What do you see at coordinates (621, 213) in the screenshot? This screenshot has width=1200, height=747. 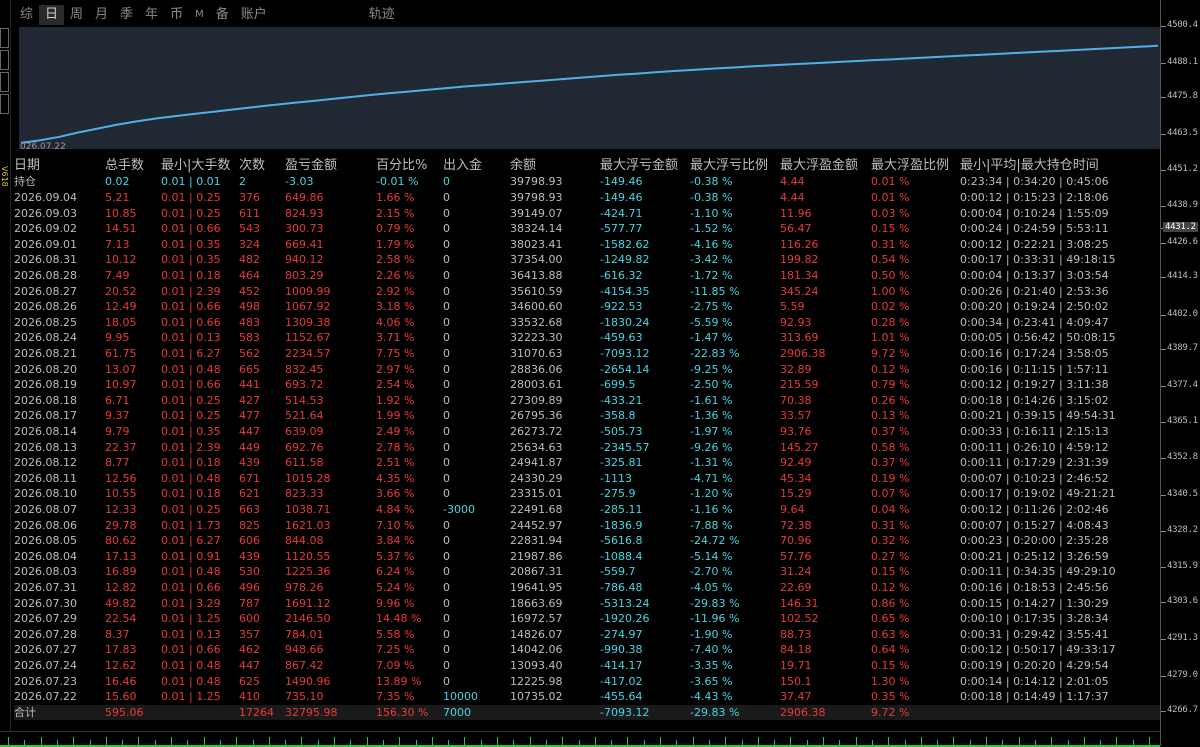 I see `cell-max-float-loss: -424.71` at bounding box center [621, 213].